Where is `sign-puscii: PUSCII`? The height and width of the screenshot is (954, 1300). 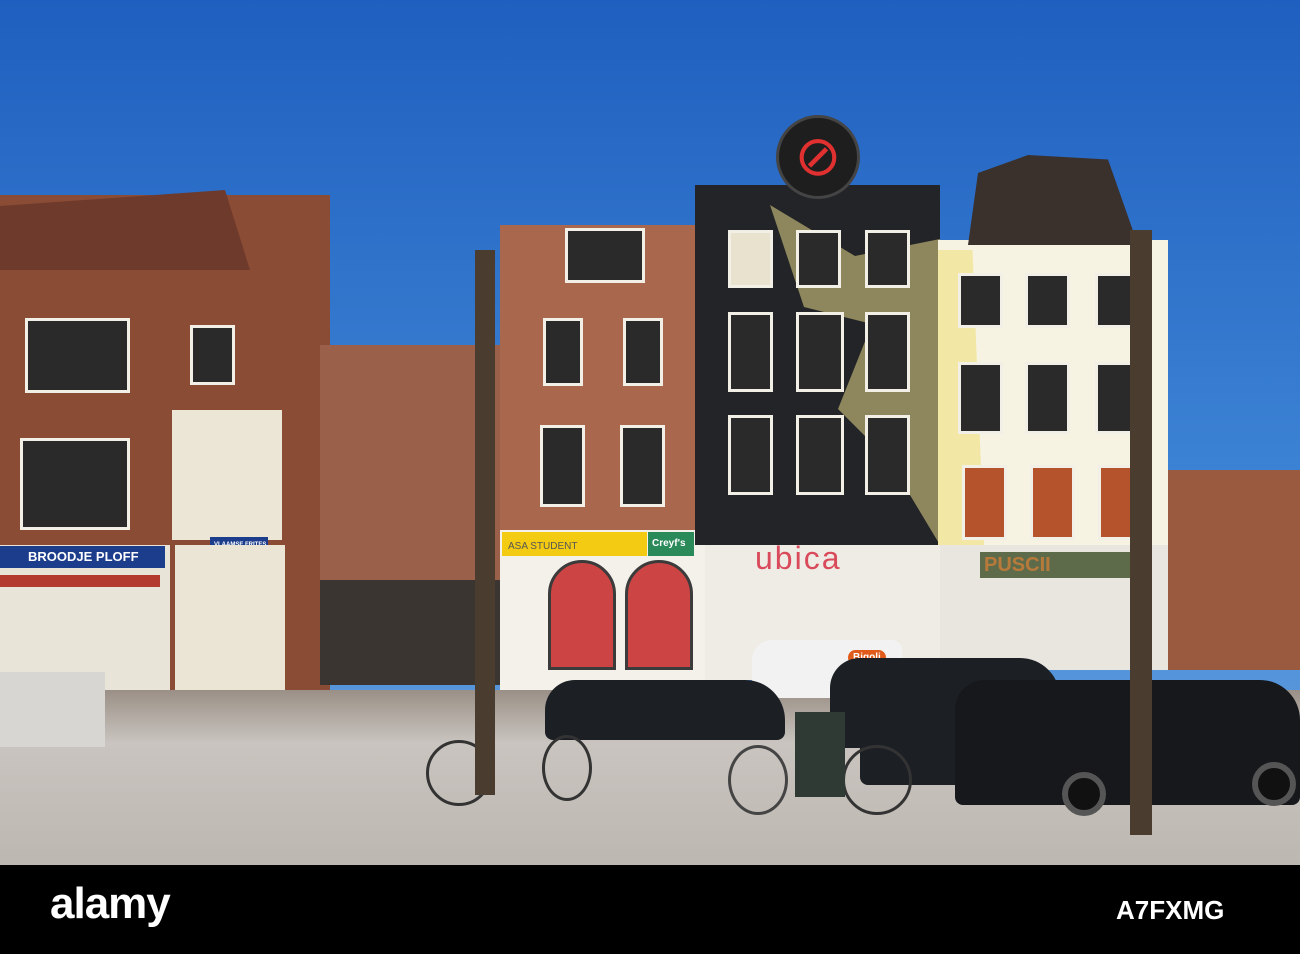
sign-puscii: PUSCII is located at coordinates (1055, 565).